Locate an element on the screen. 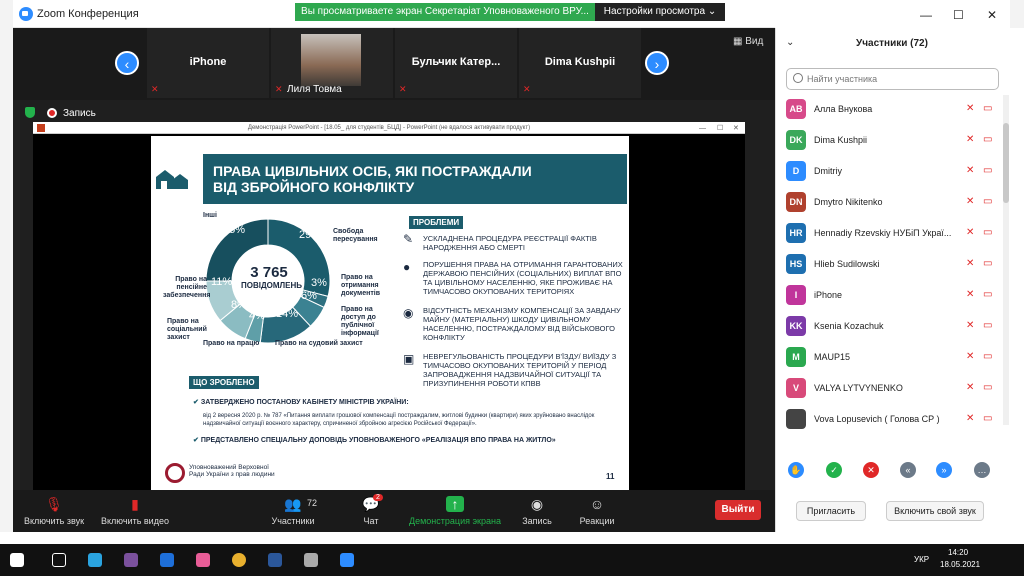  no-icon: ✕ is located at coordinates (871, 470).